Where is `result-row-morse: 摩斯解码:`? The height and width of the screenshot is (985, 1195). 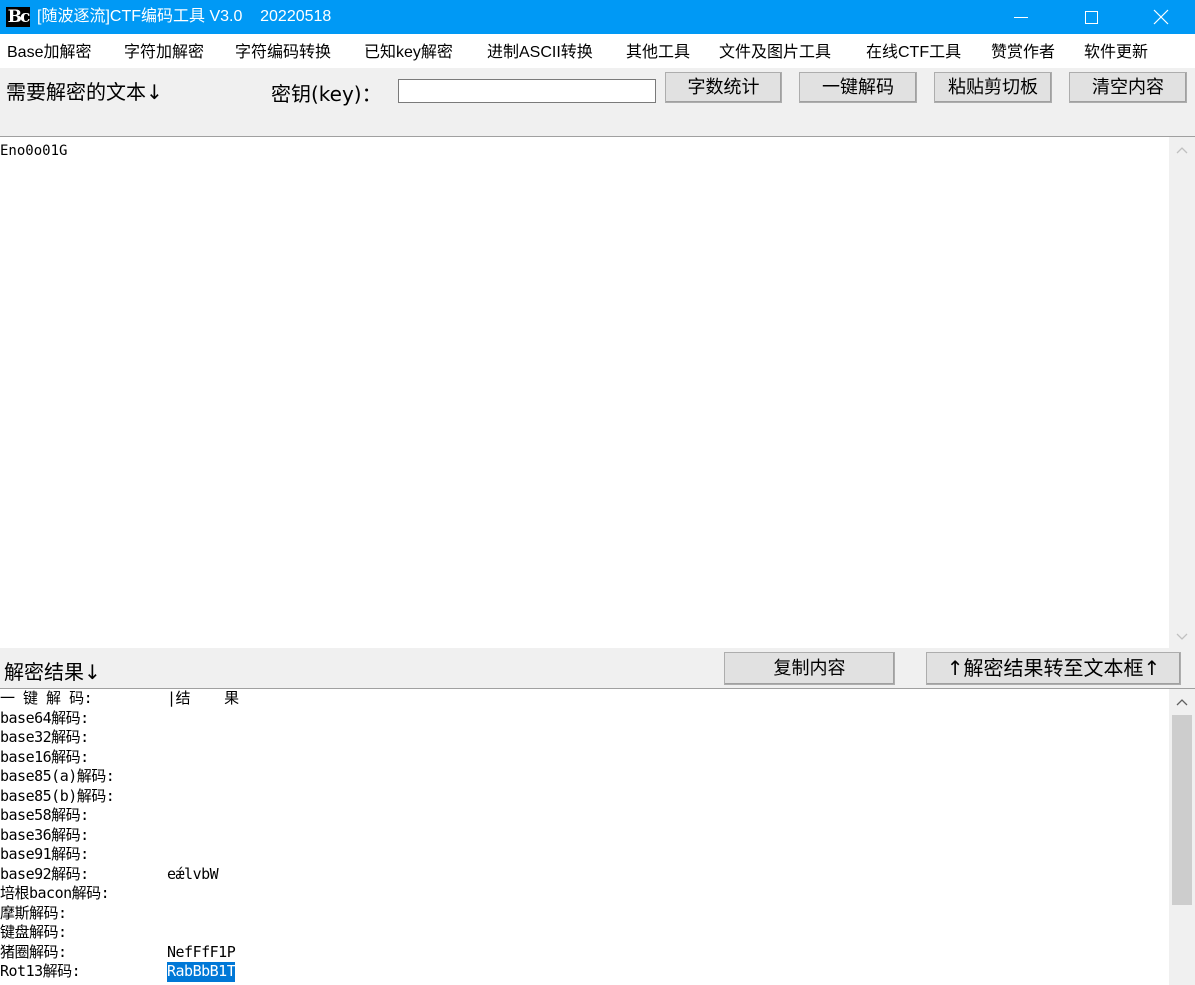
result-row-morse: 摩斯解码: is located at coordinates (33, 912).